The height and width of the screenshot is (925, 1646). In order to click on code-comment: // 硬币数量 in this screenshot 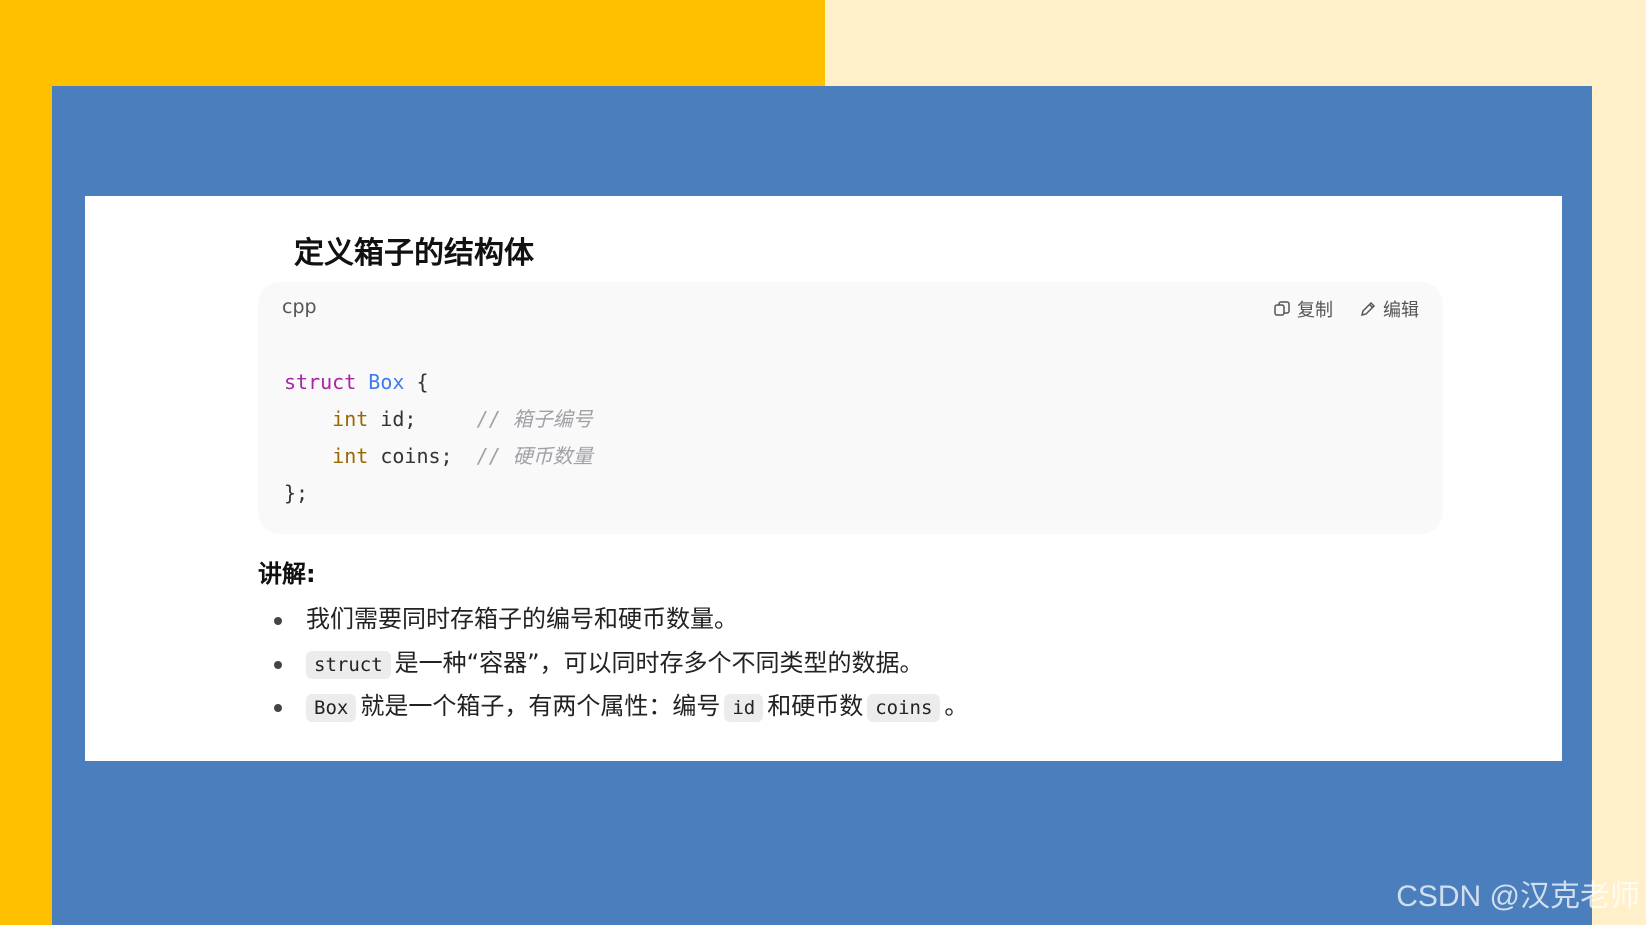, I will do `click(534, 456)`.